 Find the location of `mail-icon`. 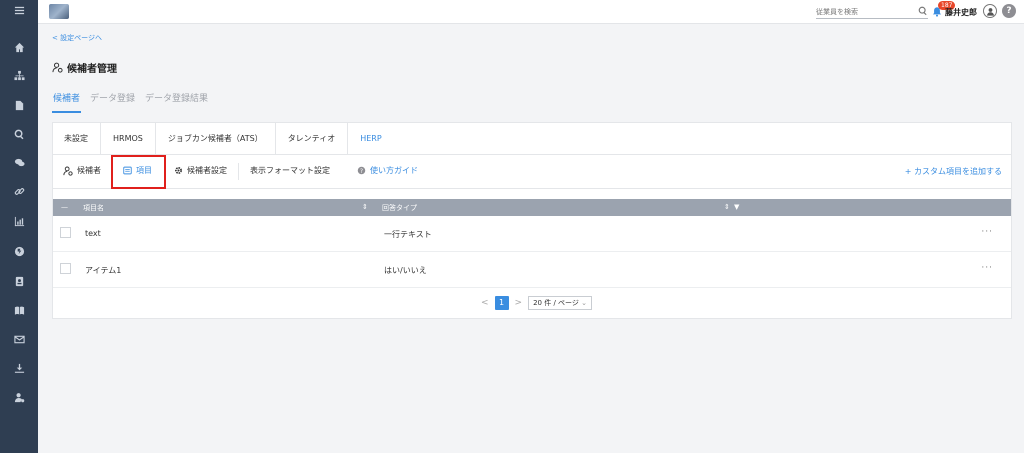

mail-icon is located at coordinates (19, 339).